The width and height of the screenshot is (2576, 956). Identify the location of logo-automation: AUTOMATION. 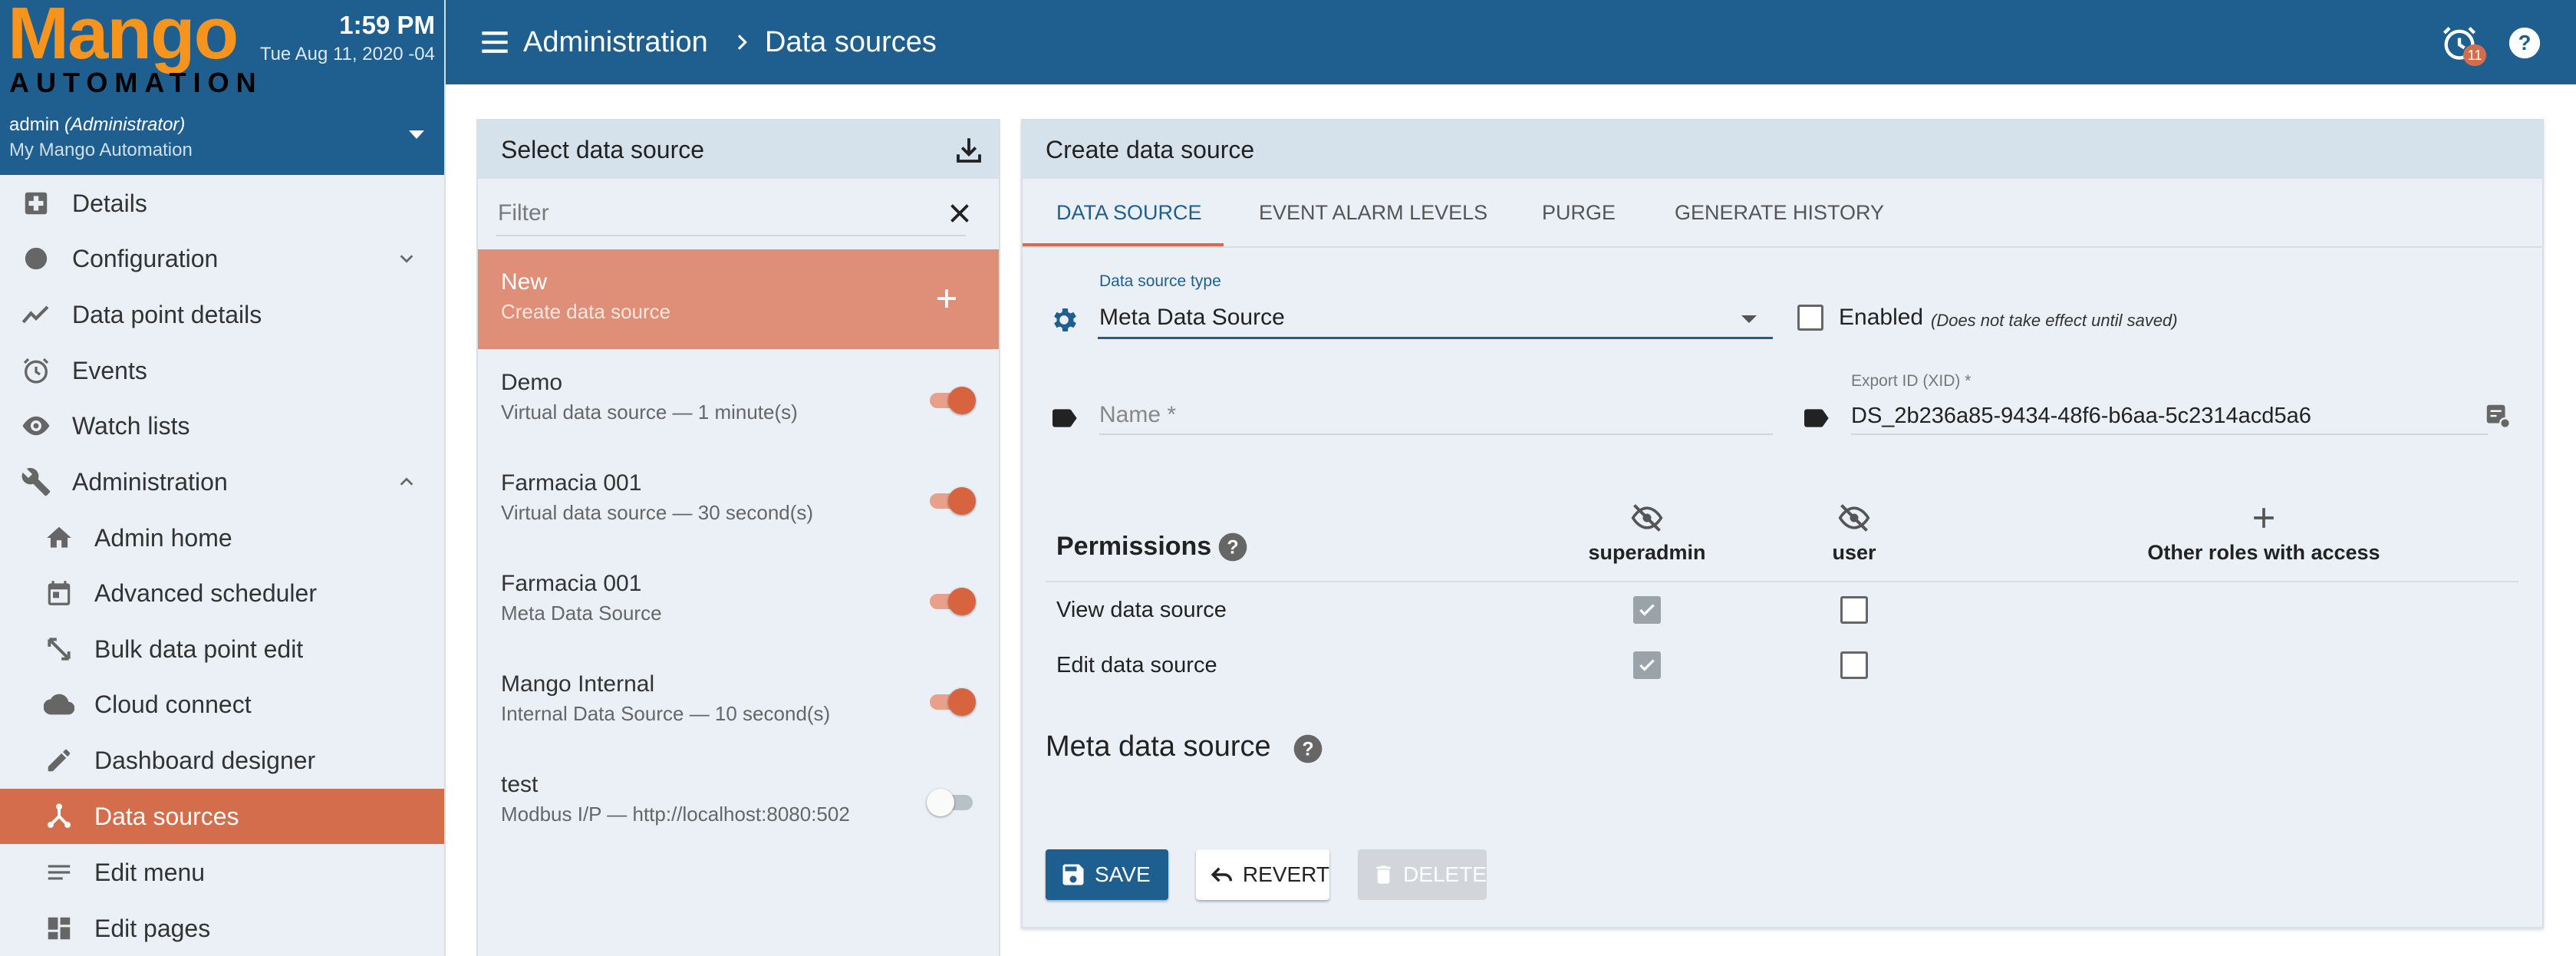
(136, 82).